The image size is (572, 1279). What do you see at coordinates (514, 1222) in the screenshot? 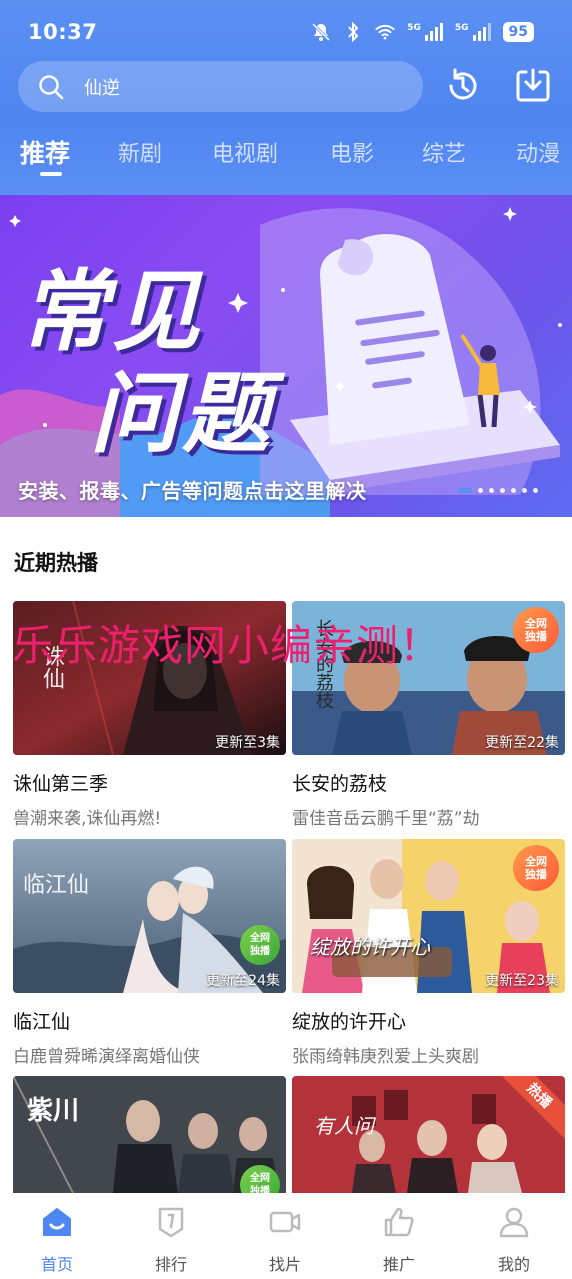
I see `profile-icon` at bounding box center [514, 1222].